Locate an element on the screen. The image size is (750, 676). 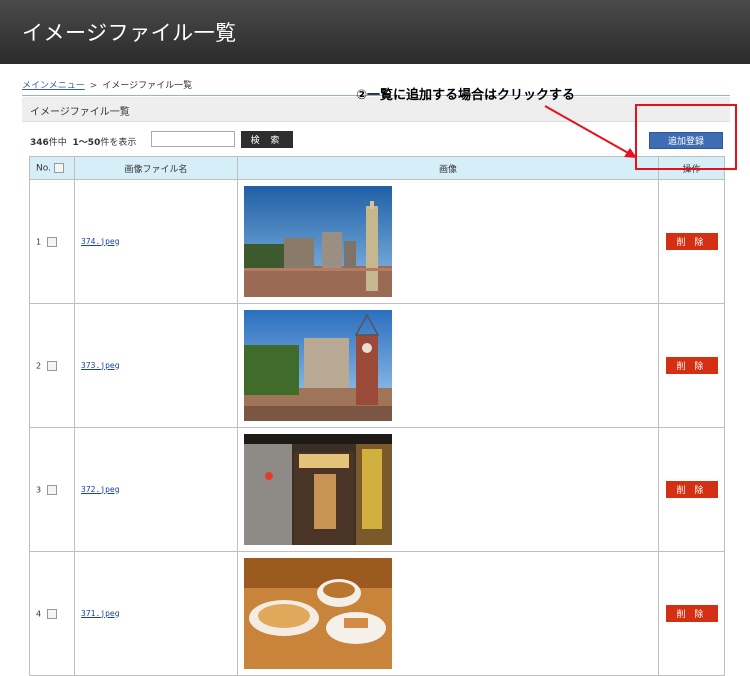
annotation-highlight-box is located at coordinates (686, 137).